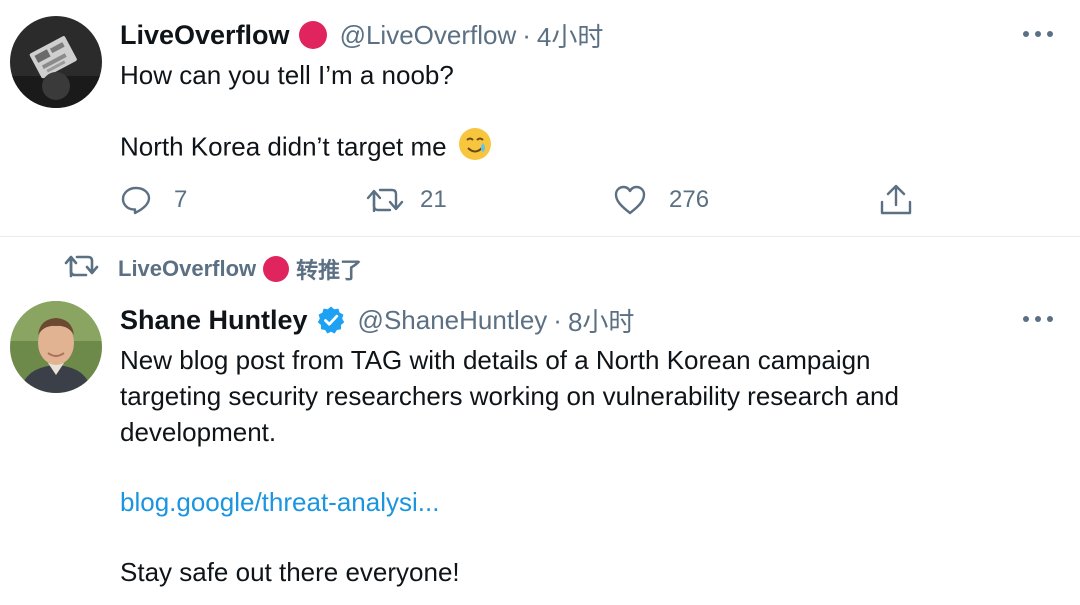 This screenshot has width=1080, height=605. I want to click on tweet-text-line-content: North Korea didn’t target me, so click(283, 146).